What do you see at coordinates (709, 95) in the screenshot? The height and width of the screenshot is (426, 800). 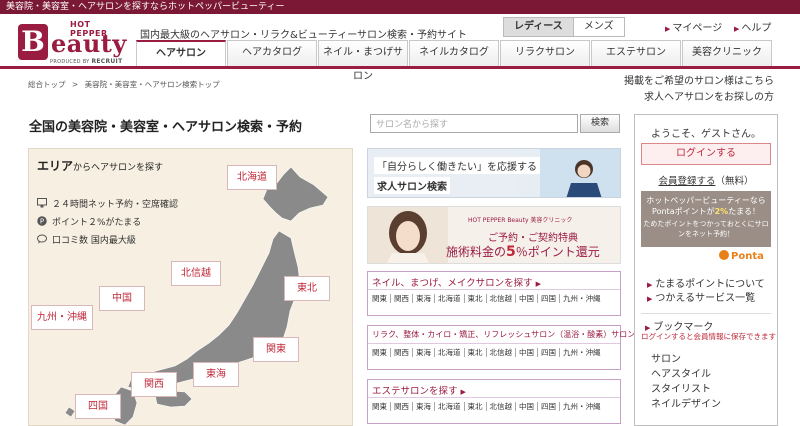 I see `recruit-salon-link: 求人ヘアサロンをお探しの方` at bounding box center [709, 95].